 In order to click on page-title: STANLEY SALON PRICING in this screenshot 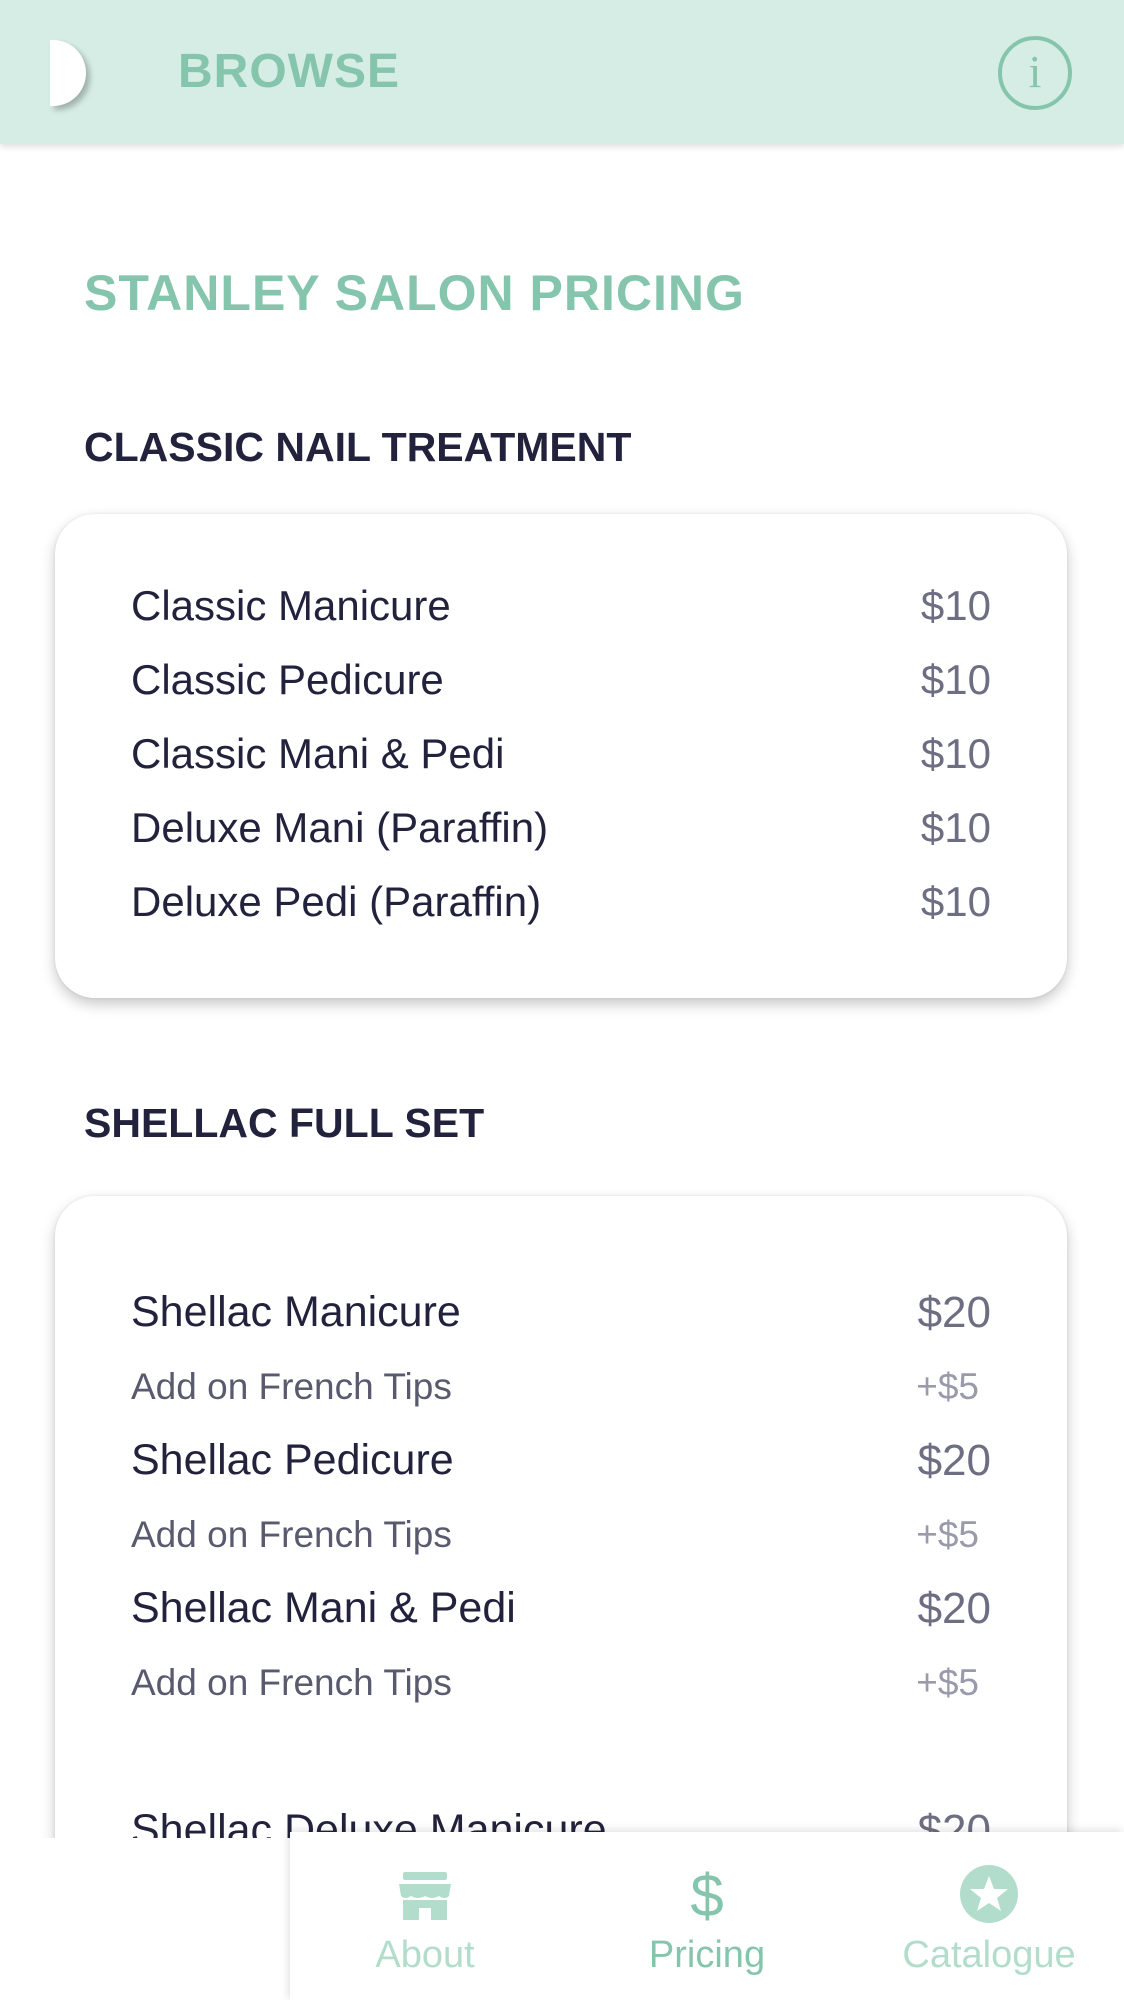, I will do `click(414, 293)`.